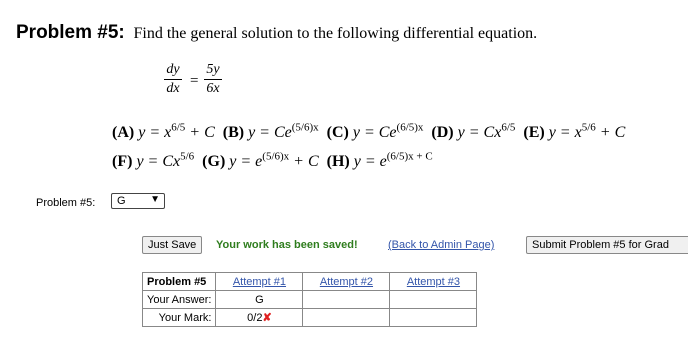  What do you see at coordinates (433, 281) in the screenshot?
I see `attempt-3-link: Attempt #3` at bounding box center [433, 281].